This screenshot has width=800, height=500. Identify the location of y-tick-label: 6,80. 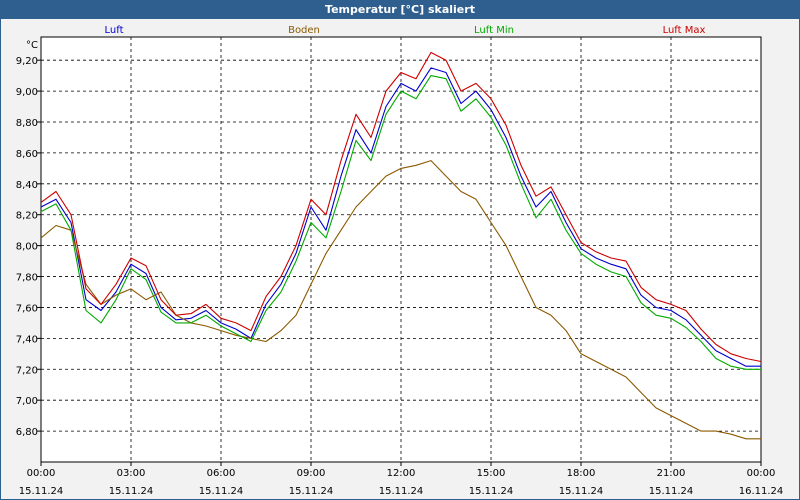
(27, 432).